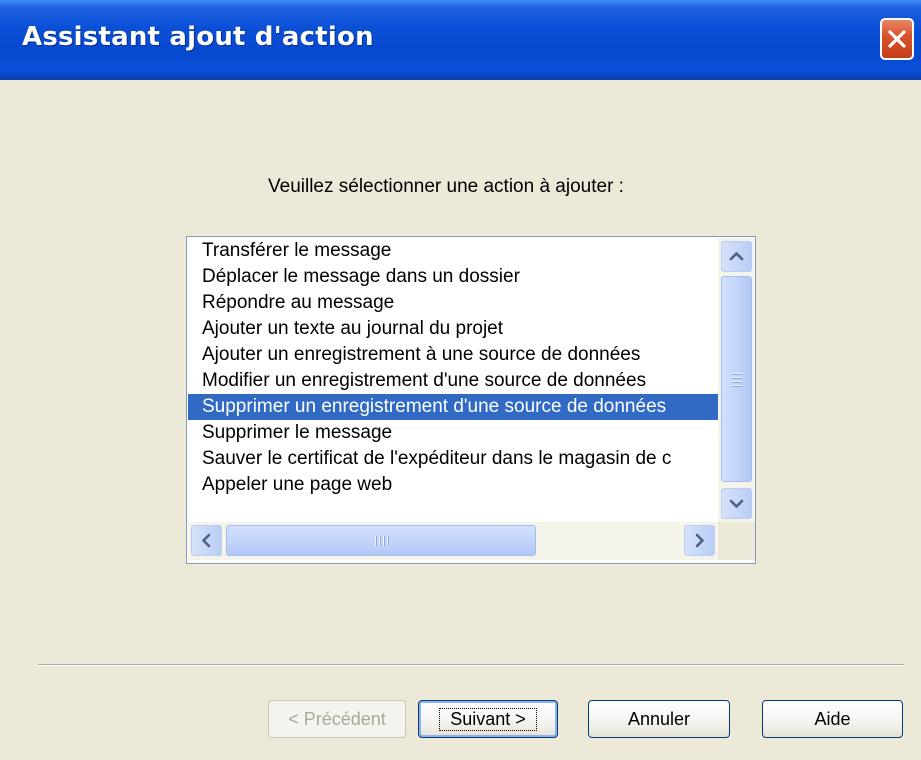 This screenshot has height=760, width=921. I want to click on chevron-up-icon, so click(736, 256).